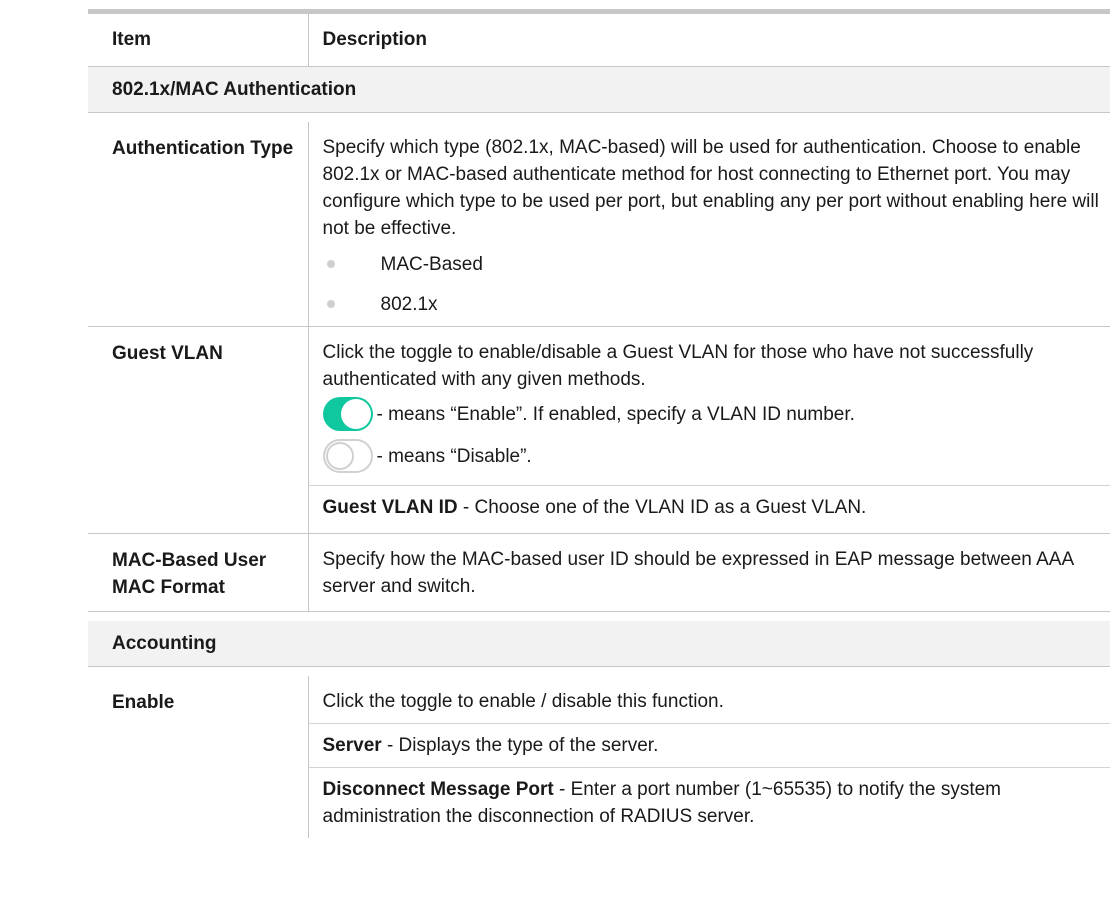 The width and height of the screenshot is (1110, 903). I want to click on row-item-auth-type: Authentication Type, so click(198, 224).